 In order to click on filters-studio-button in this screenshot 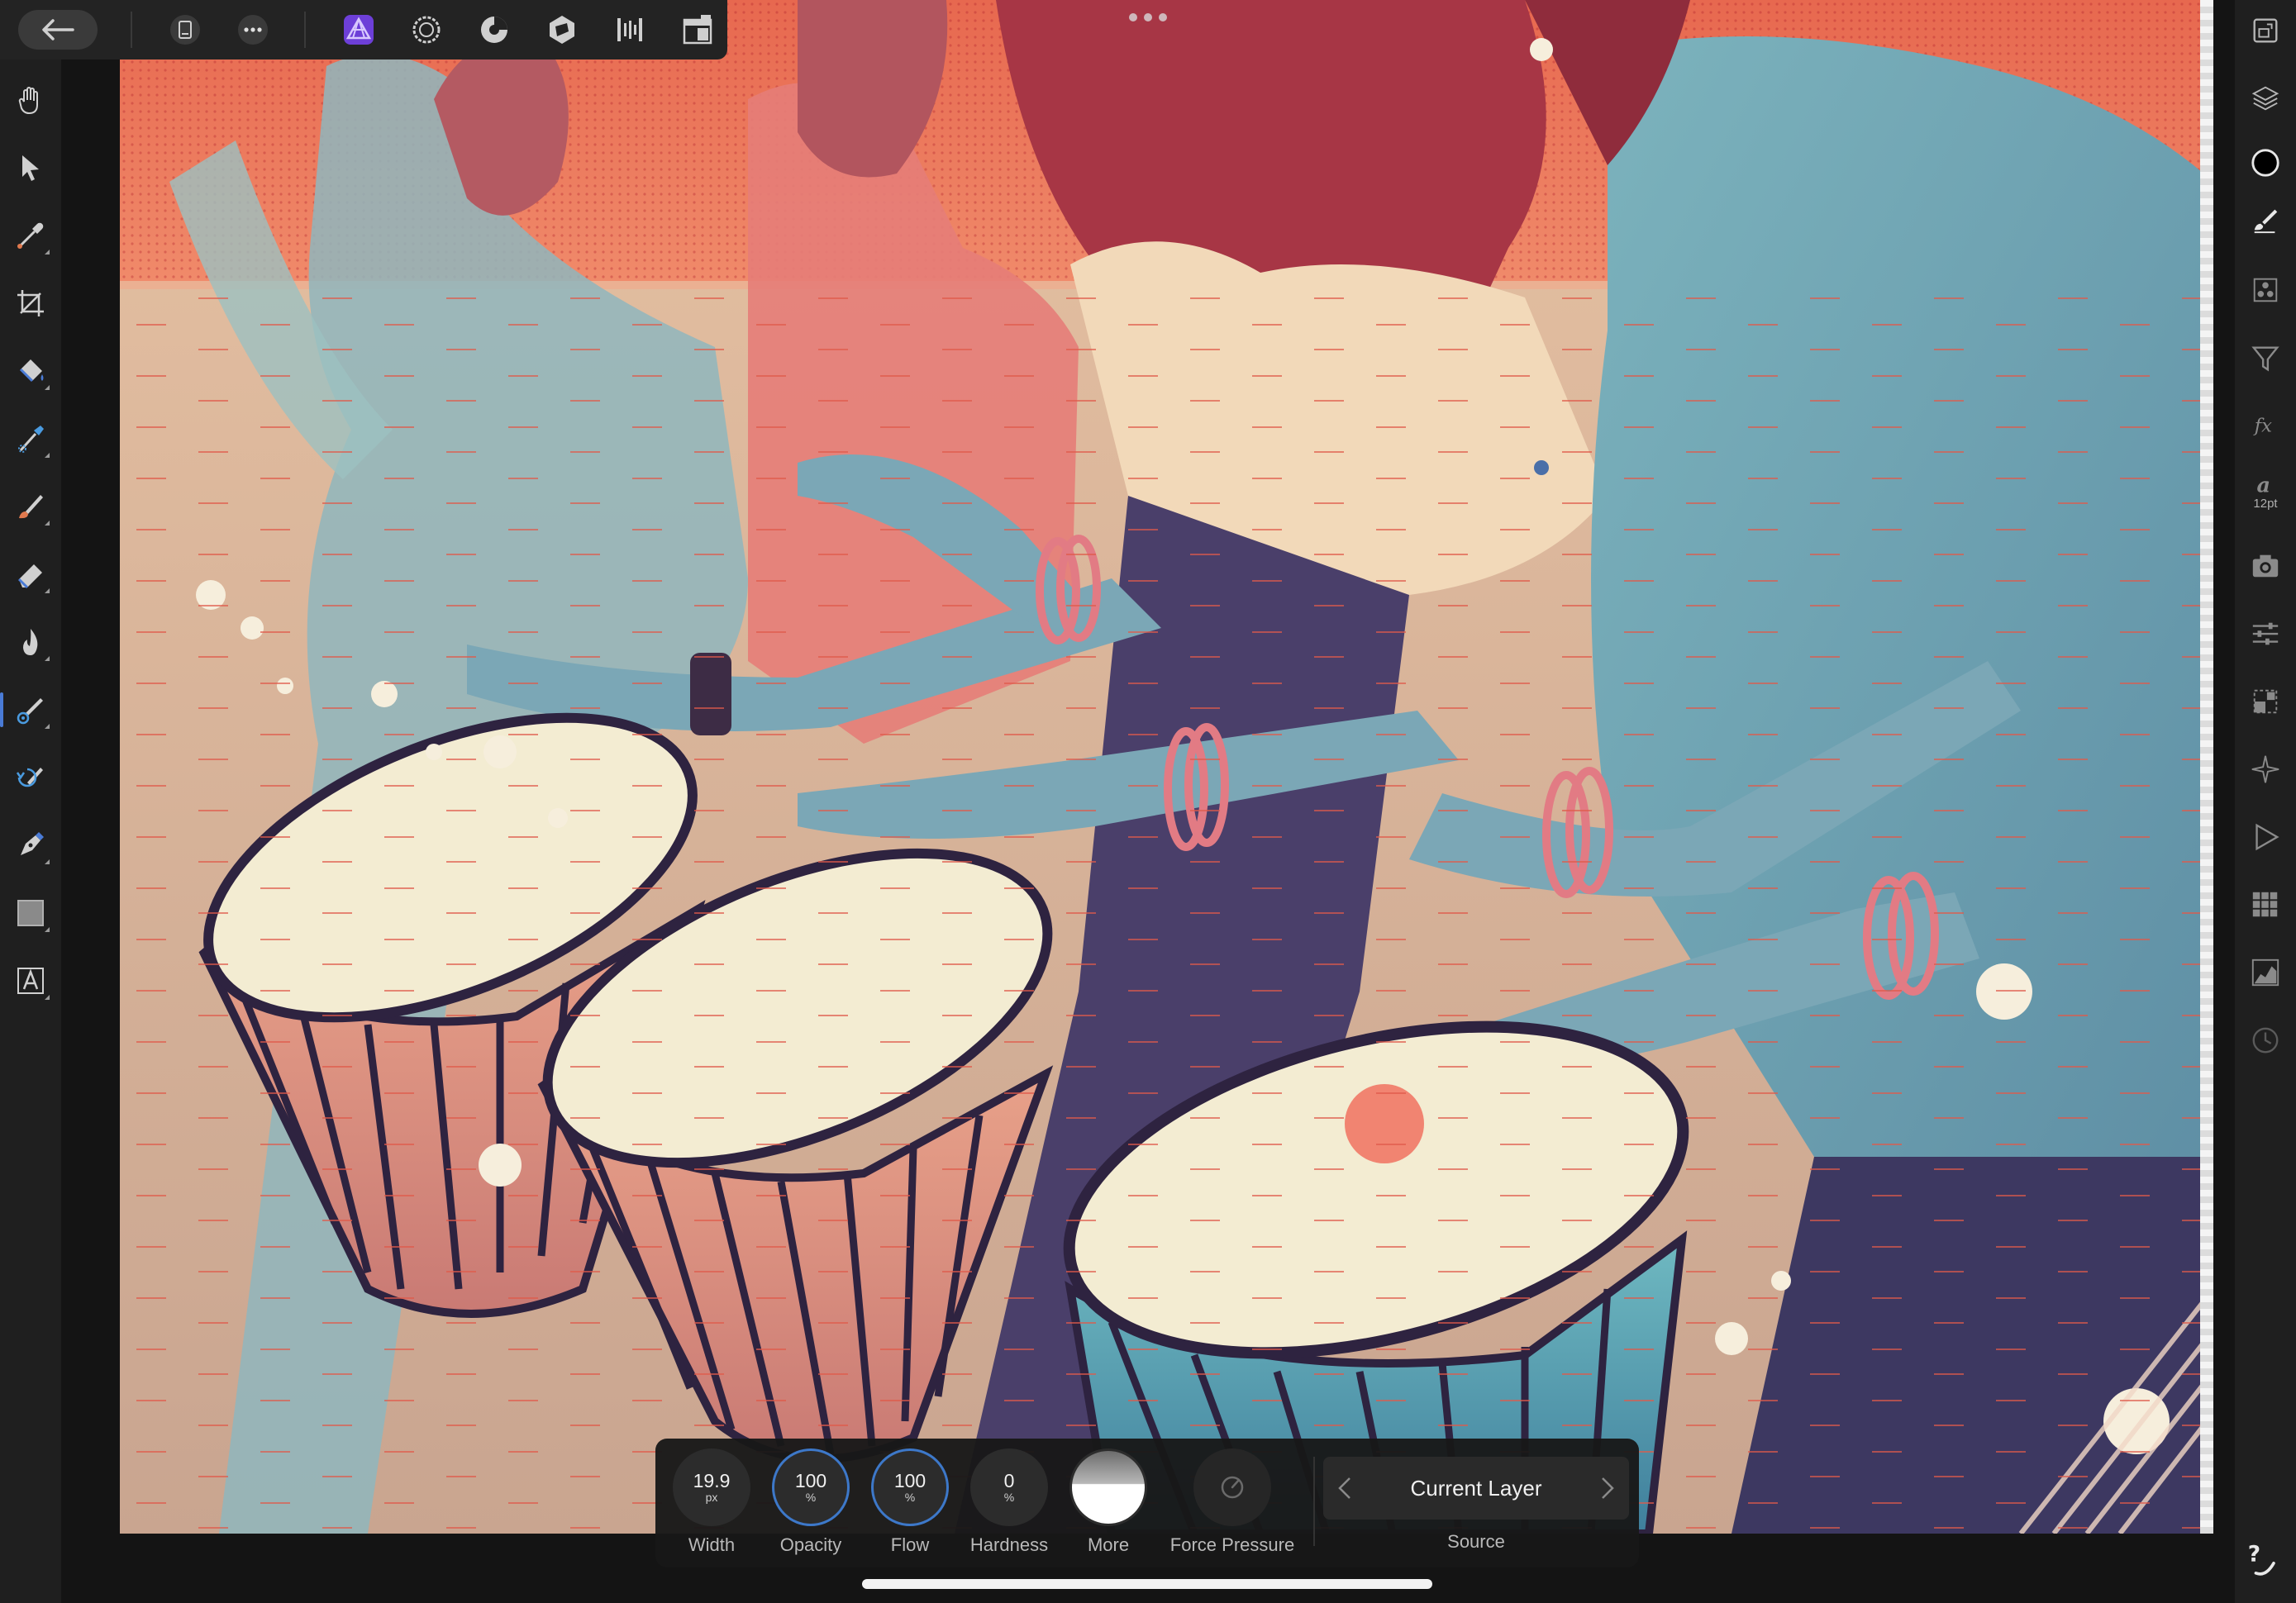, I will do `click(2265, 357)`.